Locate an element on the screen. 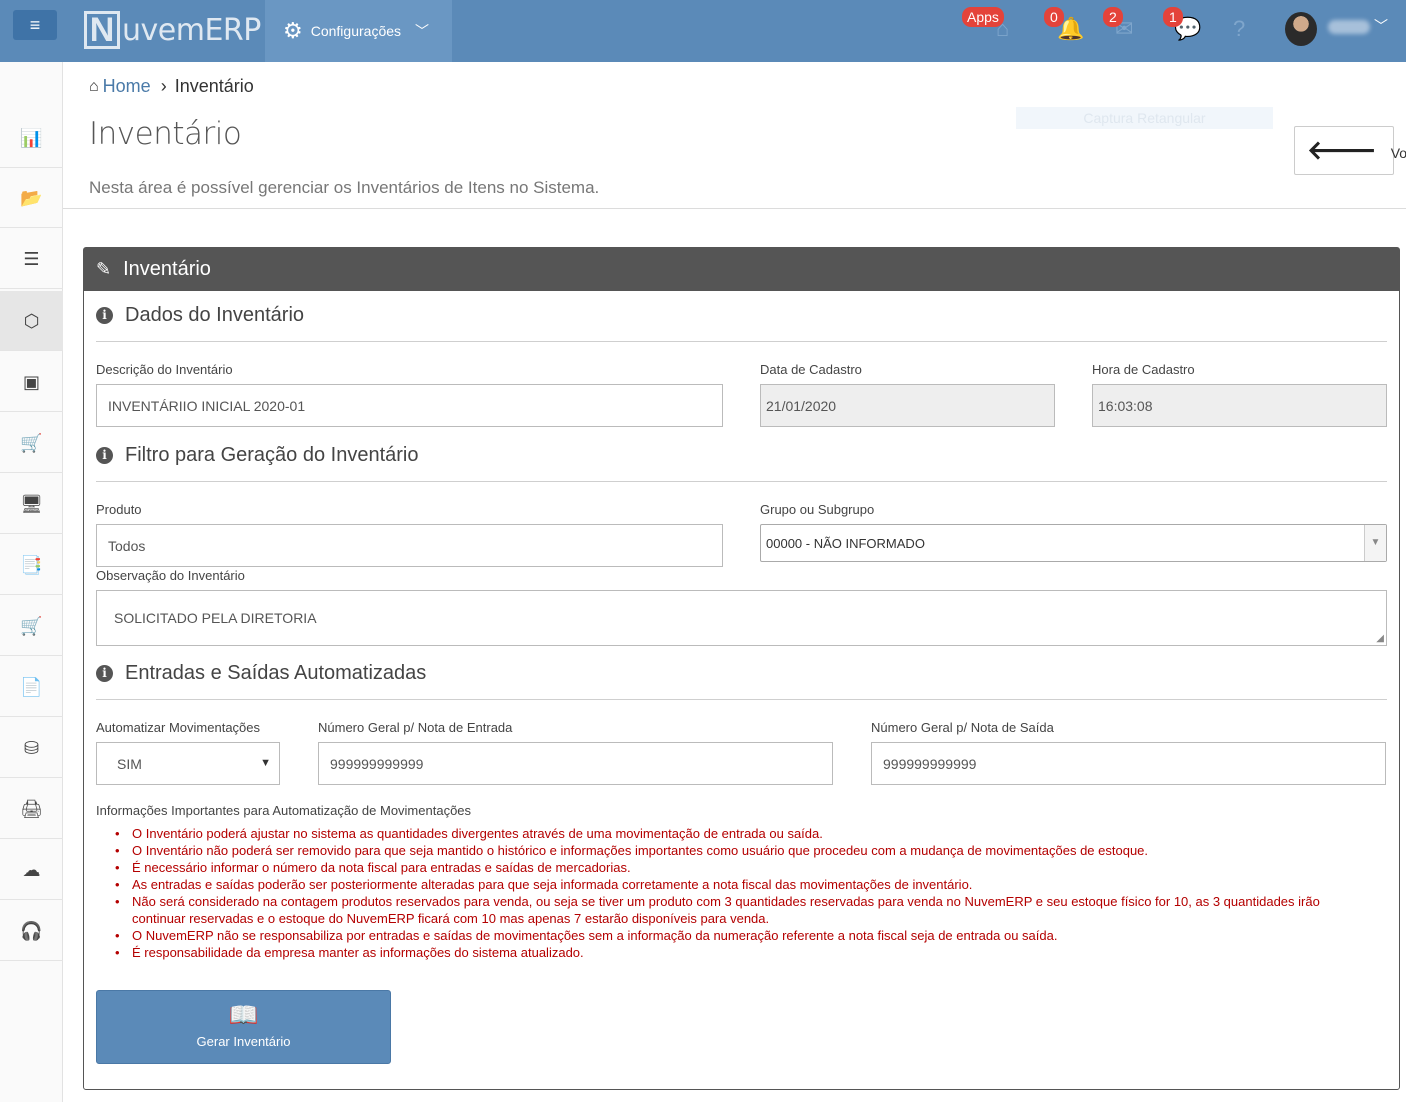  chevron-right-icon: › is located at coordinates (163, 86).